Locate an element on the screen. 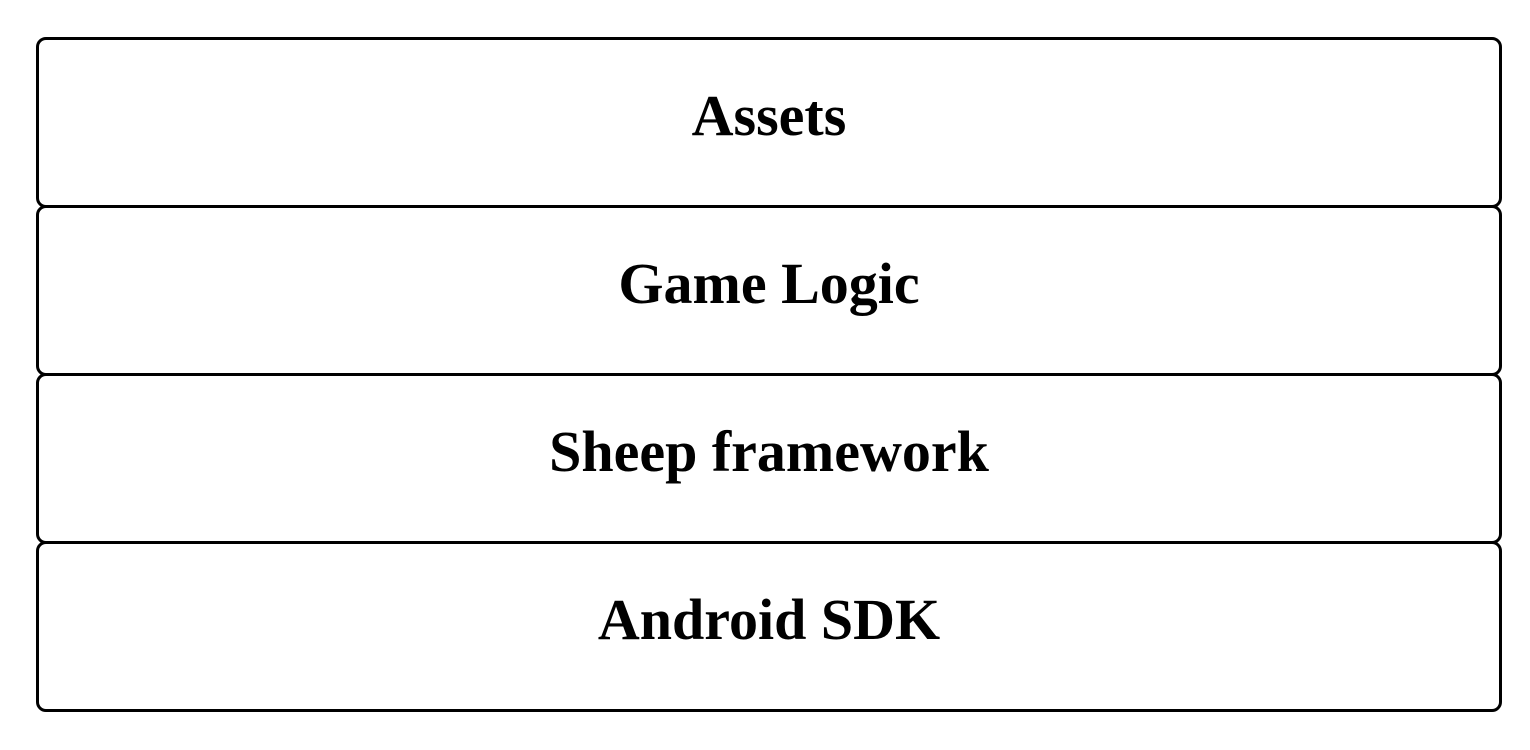 The width and height of the screenshot is (1530, 750). layer-assets-label: Assets is located at coordinates (769, 115).